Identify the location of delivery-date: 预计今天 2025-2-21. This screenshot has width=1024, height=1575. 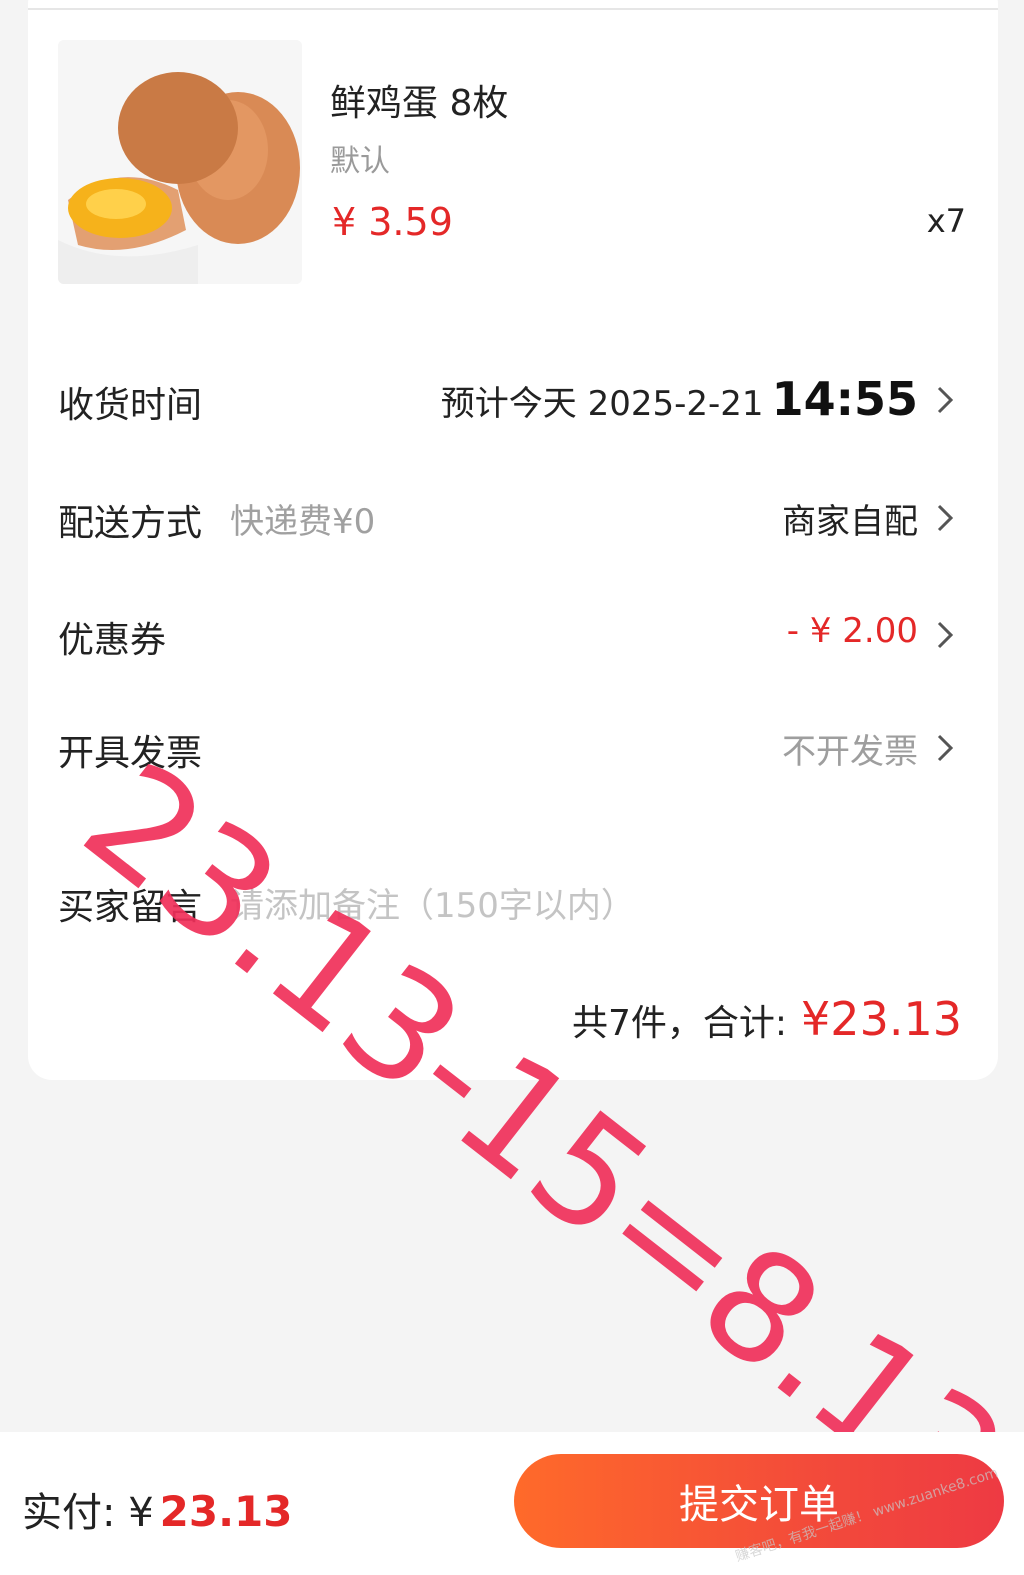
(602, 404).